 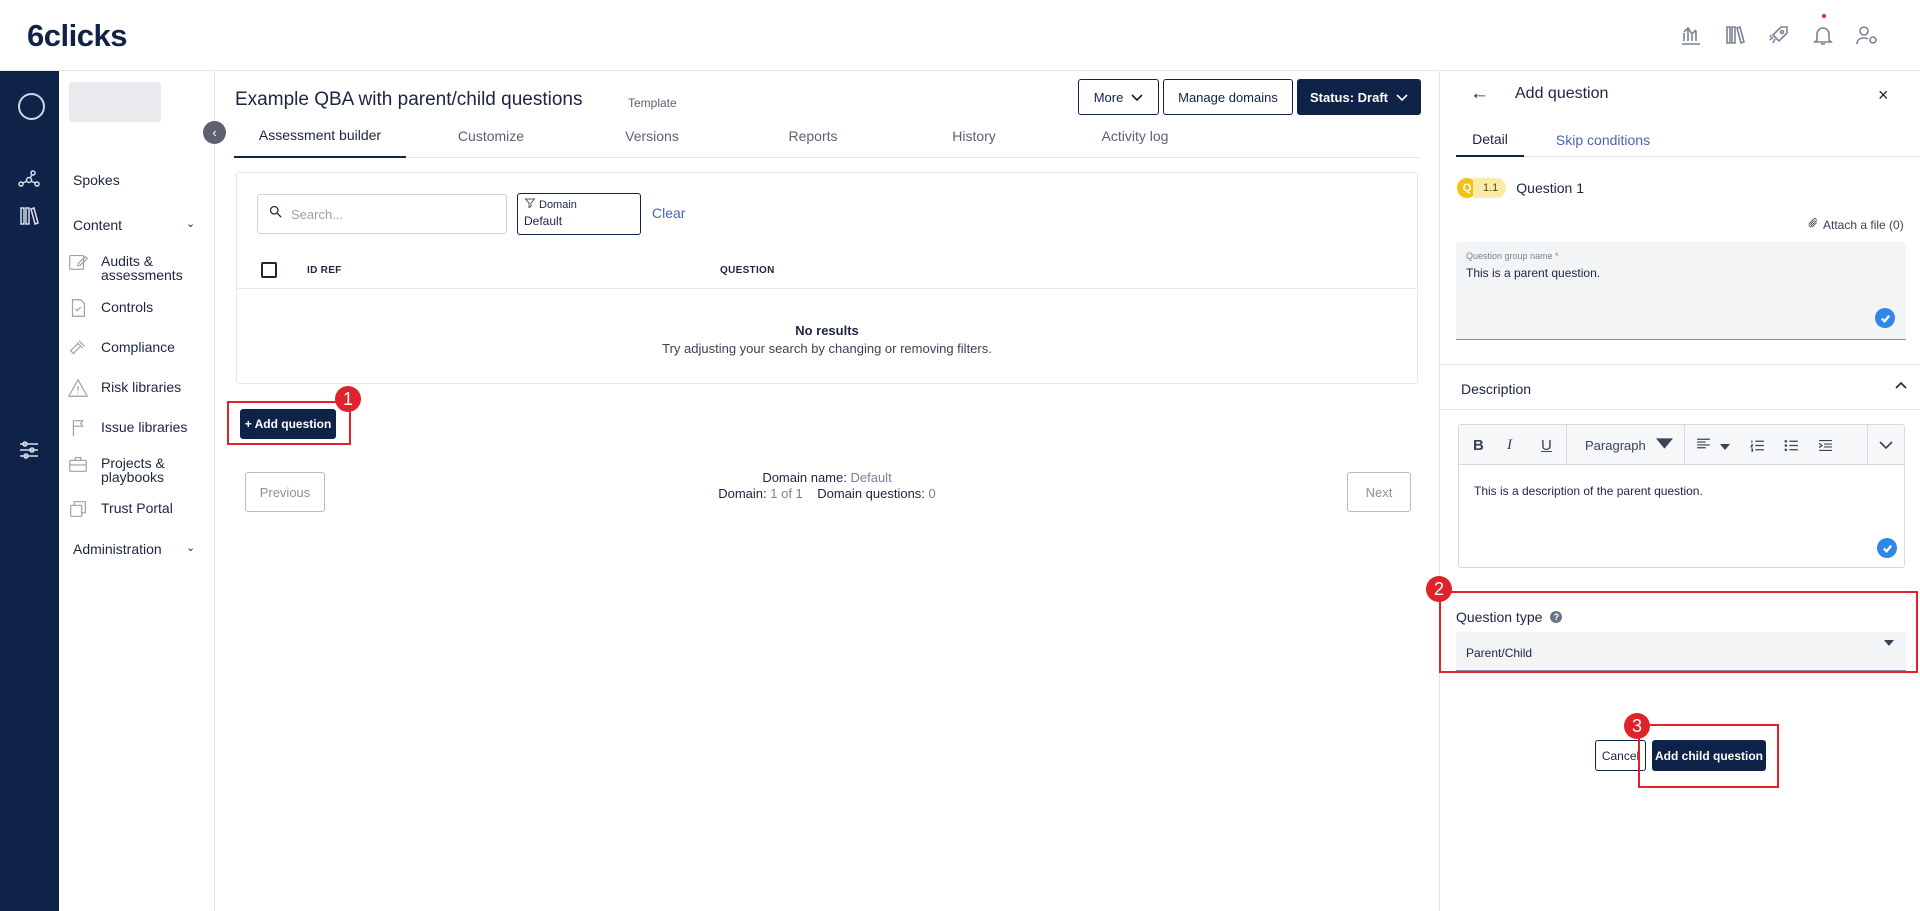 What do you see at coordinates (191, 548) in the screenshot?
I see `chevron-down-icon: ⌄` at bounding box center [191, 548].